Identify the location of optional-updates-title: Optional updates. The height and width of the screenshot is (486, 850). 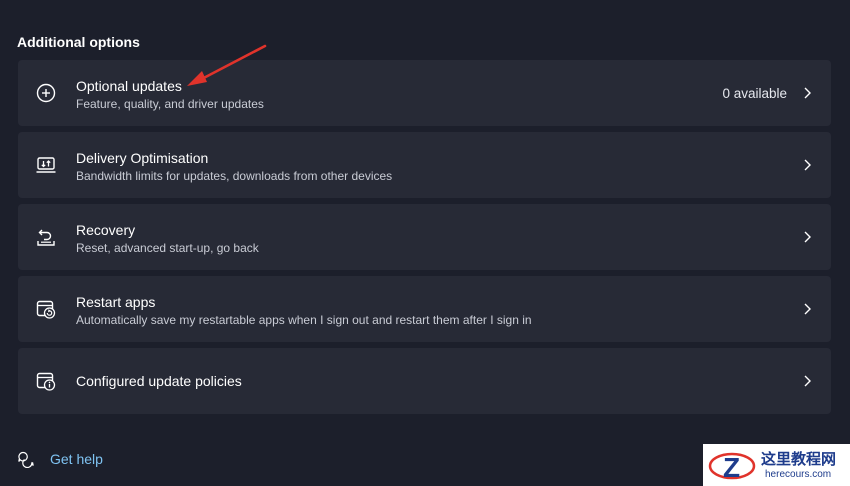
(129, 86).